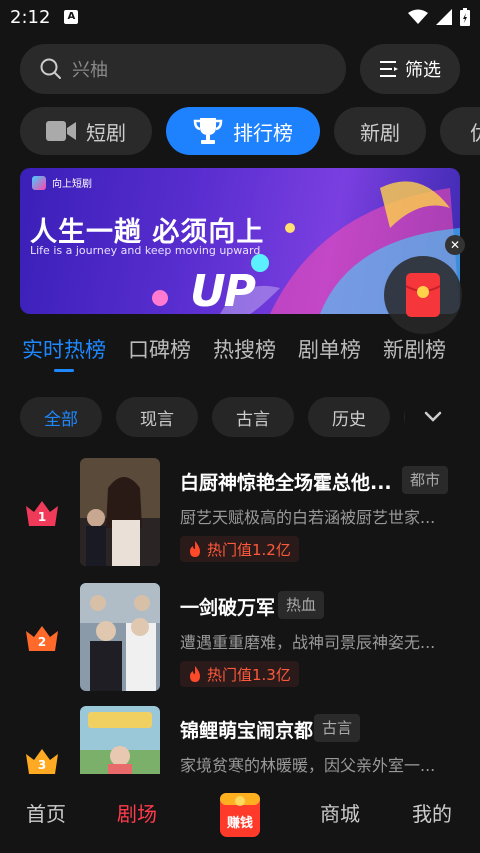 The image size is (480, 853). I want to click on search-placeholder: 兴柚, so click(90, 70).